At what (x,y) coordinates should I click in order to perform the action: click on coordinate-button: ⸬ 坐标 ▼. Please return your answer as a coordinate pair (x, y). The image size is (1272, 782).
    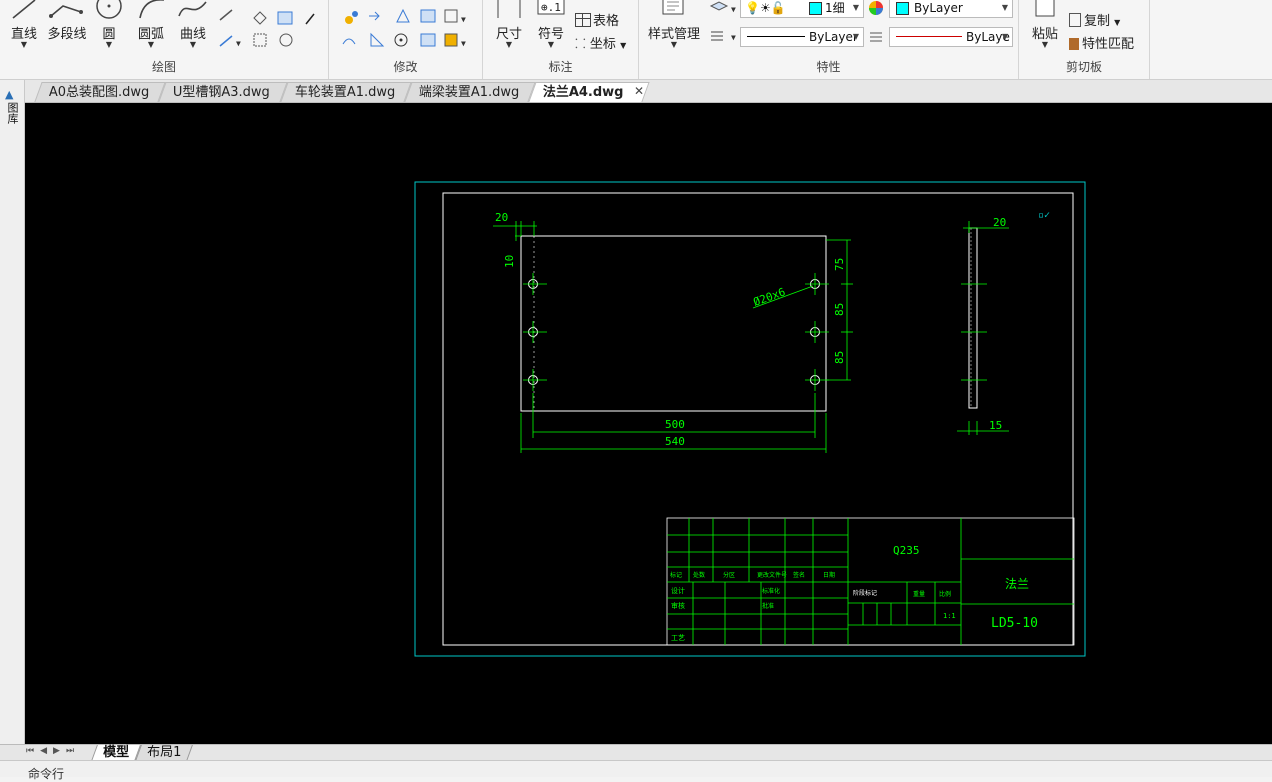
    Looking at the image, I should click on (600, 42).